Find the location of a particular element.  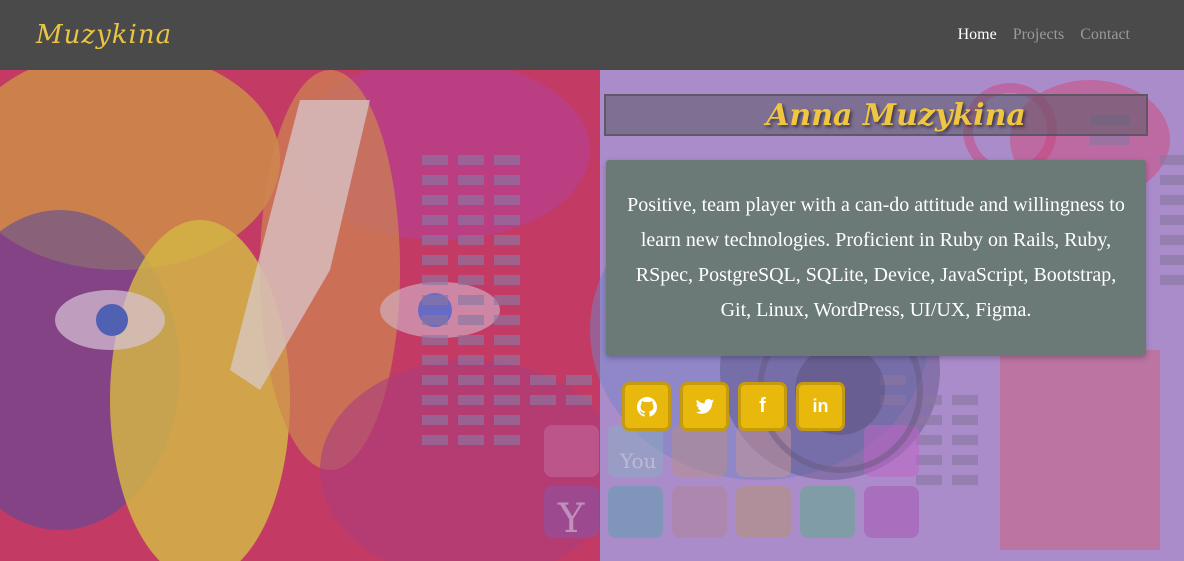

twitter-icon is located at coordinates (704, 406).